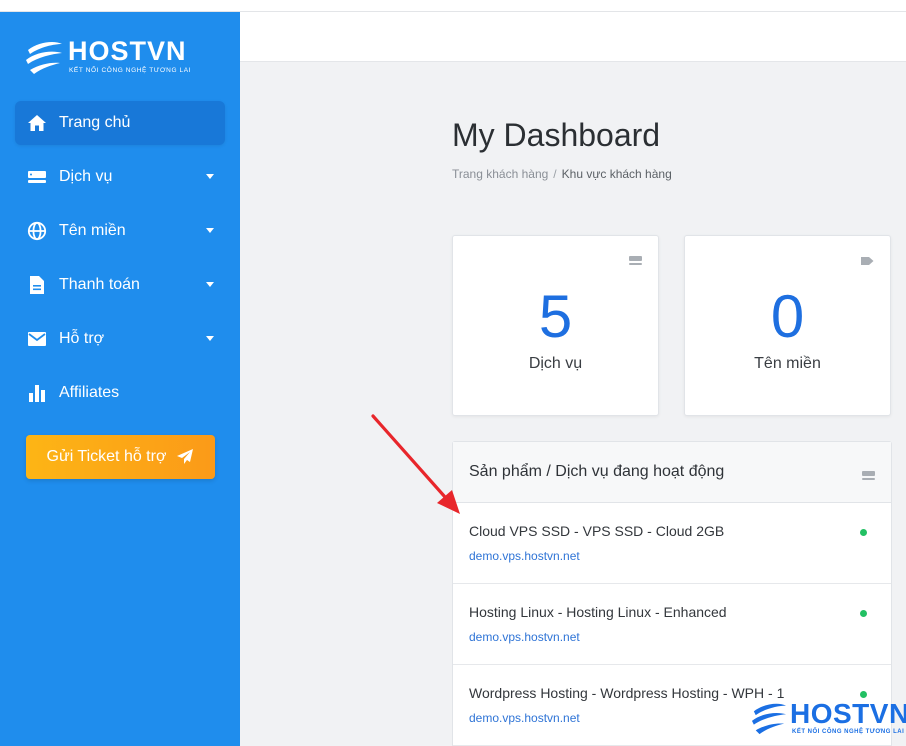  Describe the element at coordinates (120, 339) in the screenshot. I see `sidebar-item-ho-tro: Hỗ trợ` at that location.